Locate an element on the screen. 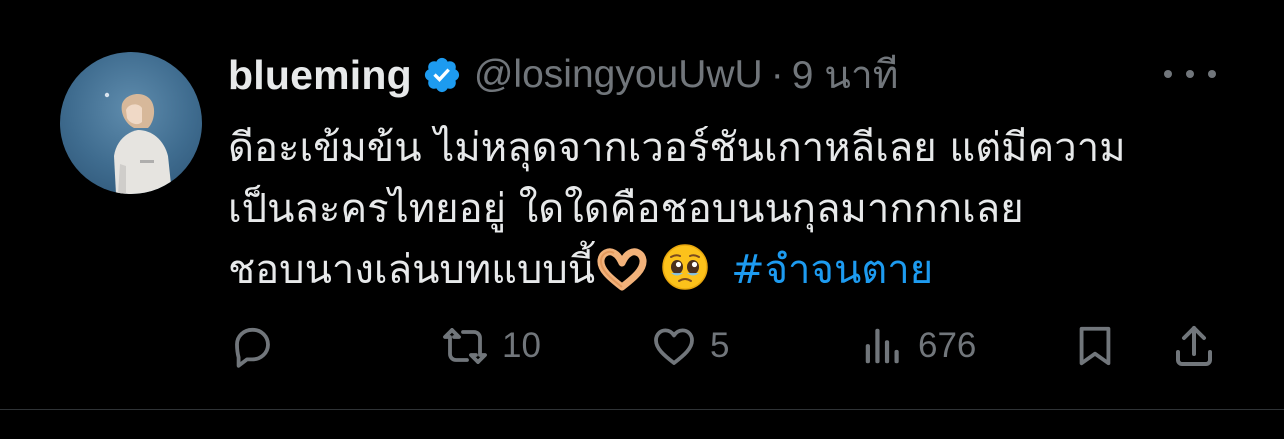  bookmark-button is located at coordinates (1095, 346).